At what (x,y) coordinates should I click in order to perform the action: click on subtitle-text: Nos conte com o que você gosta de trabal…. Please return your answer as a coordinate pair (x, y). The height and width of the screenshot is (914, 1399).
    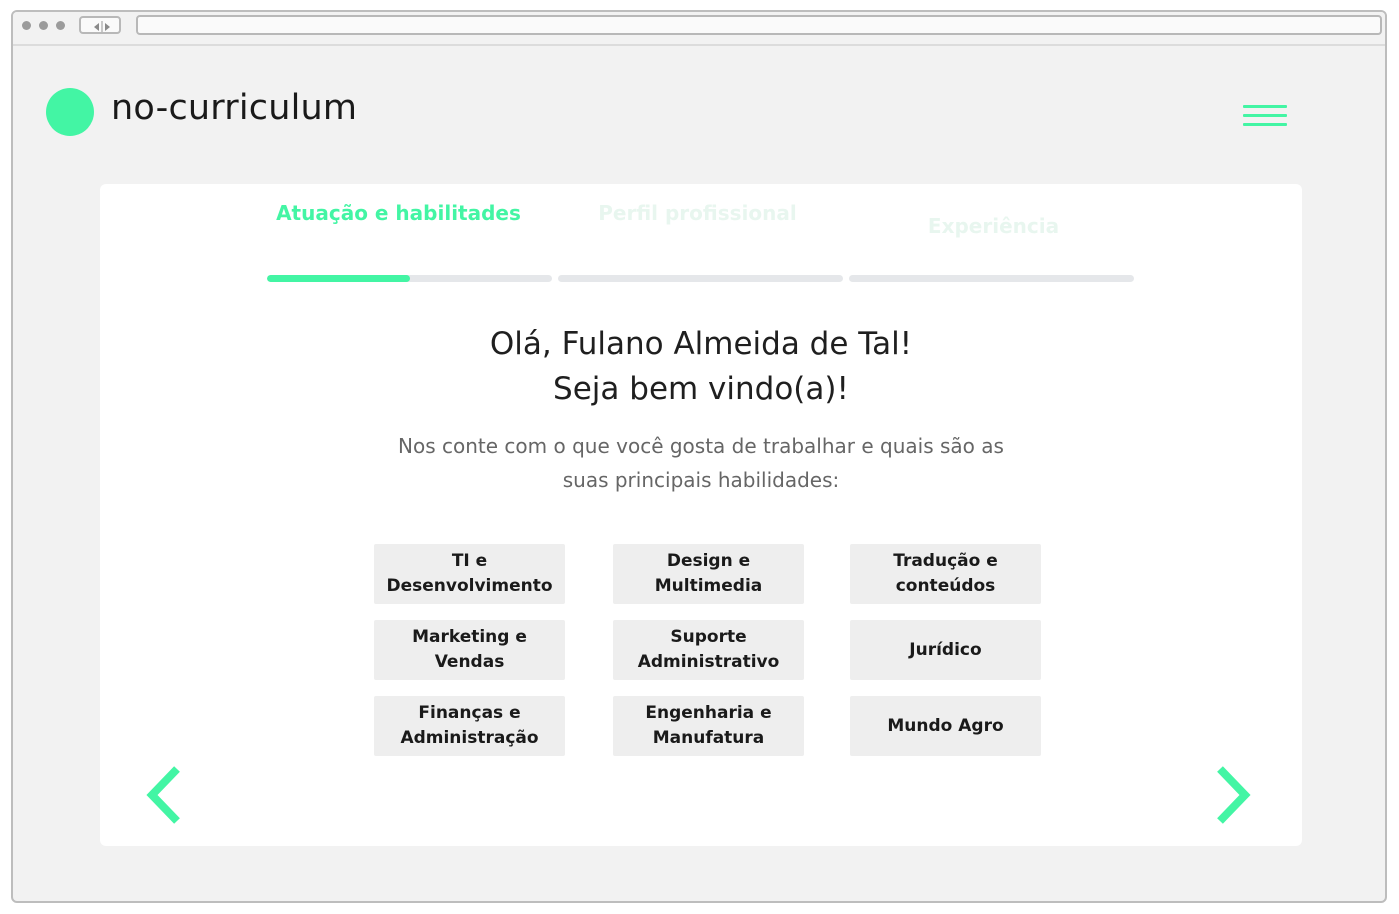
    Looking at the image, I should click on (701, 463).